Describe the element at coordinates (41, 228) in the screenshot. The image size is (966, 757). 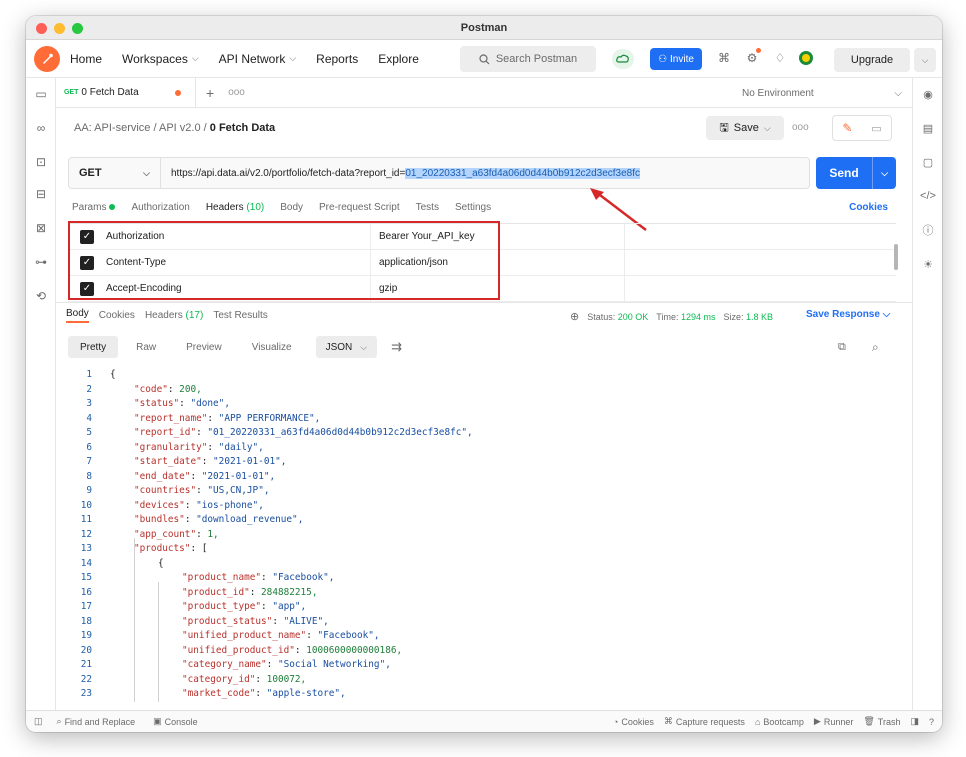
I see `monitors-icon: ⊠` at that location.